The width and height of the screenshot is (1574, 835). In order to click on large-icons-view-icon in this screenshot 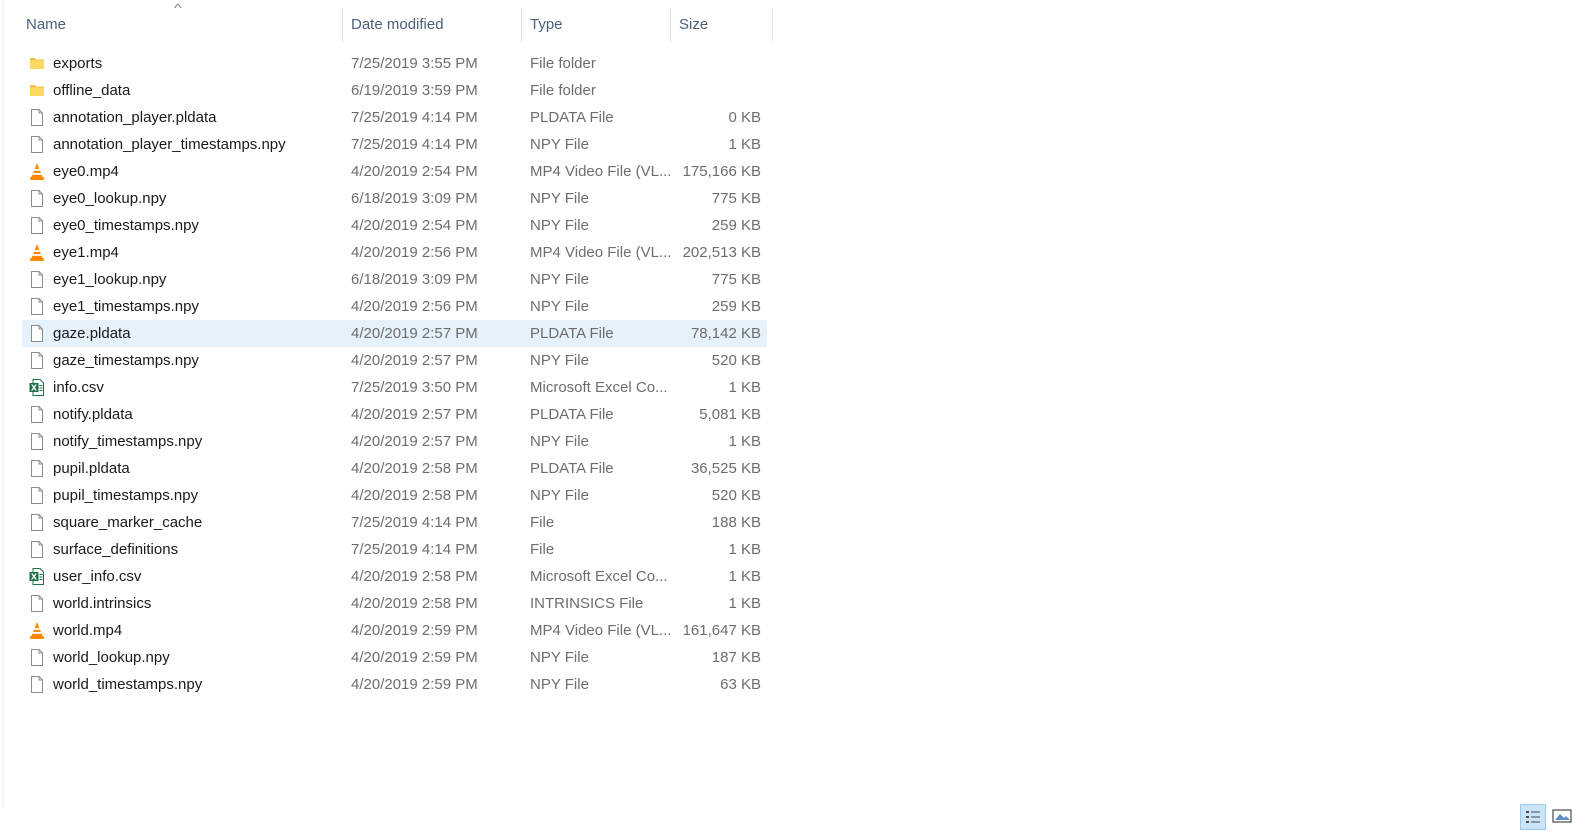, I will do `click(1562, 817)`.